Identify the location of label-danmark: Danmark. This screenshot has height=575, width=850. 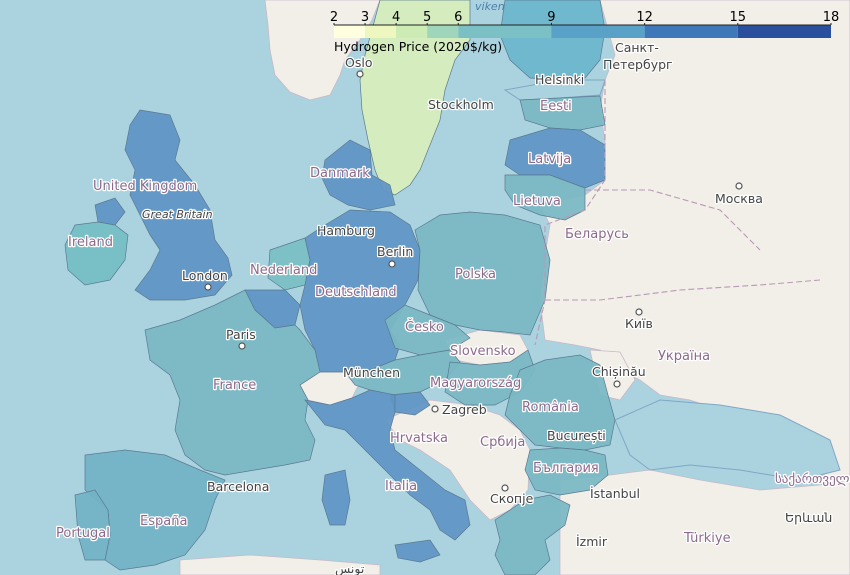
(340, 173).